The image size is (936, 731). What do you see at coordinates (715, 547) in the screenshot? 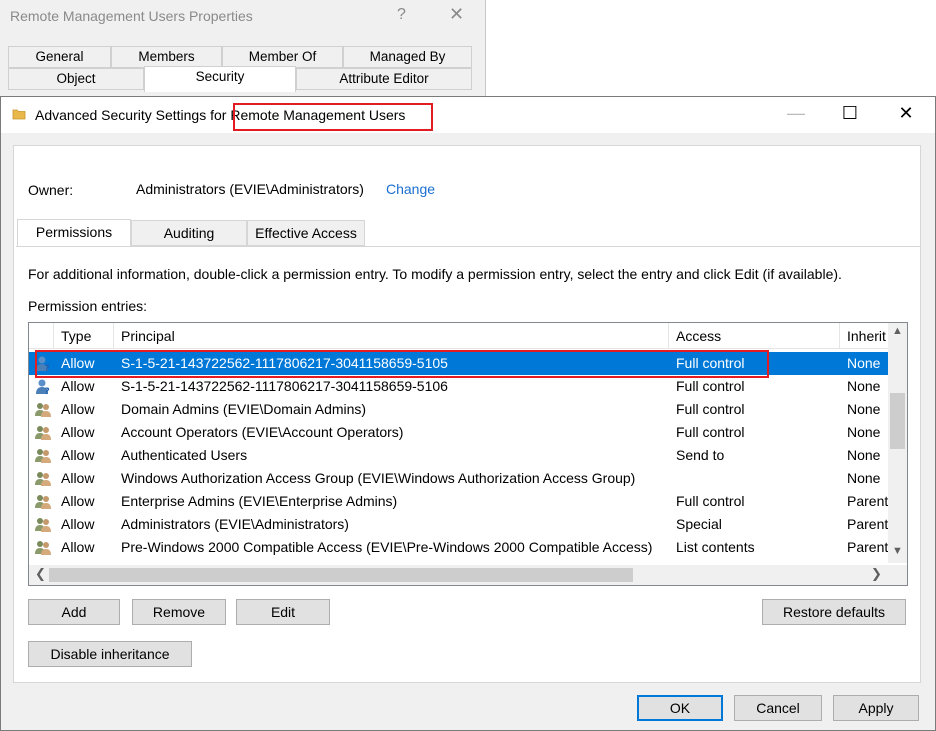
I see `row-access: List contents` at bounding box center [715, 547].